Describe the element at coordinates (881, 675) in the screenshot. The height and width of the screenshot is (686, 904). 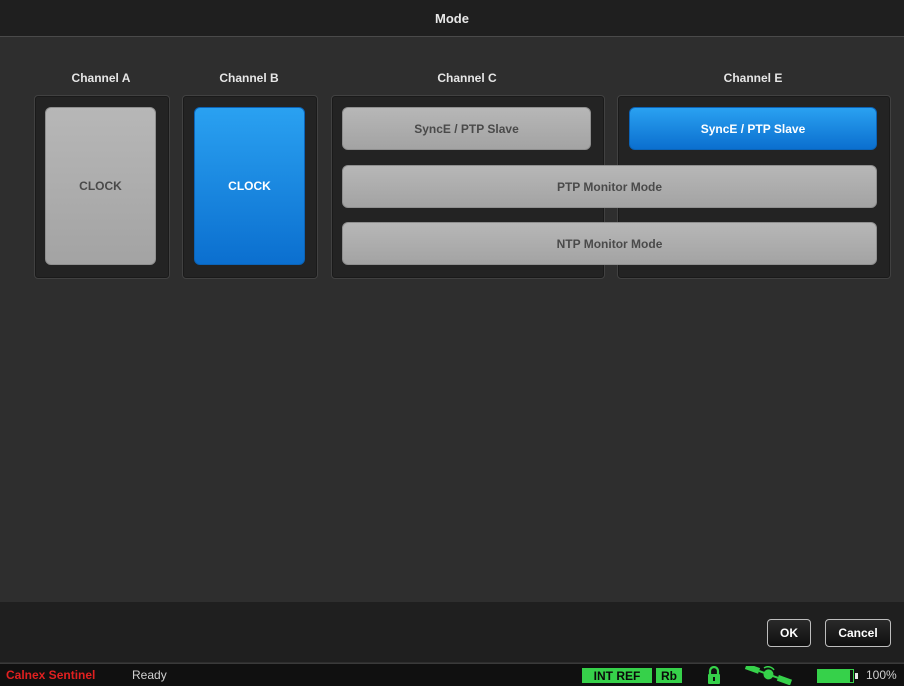
I see `battery-percent: 100%` at that location.